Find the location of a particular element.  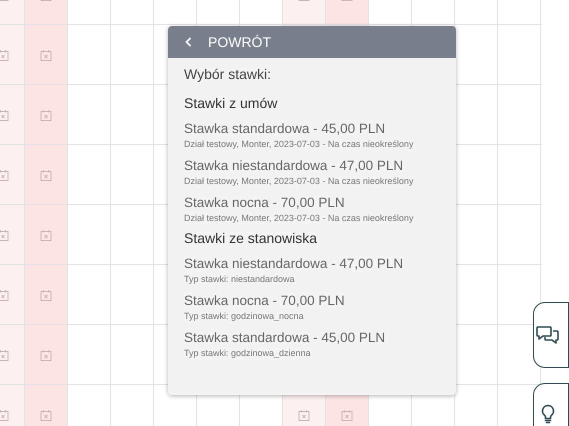

rate-details: Typ stawki: godzinowa_nocna is located at coordinates (244, 316).